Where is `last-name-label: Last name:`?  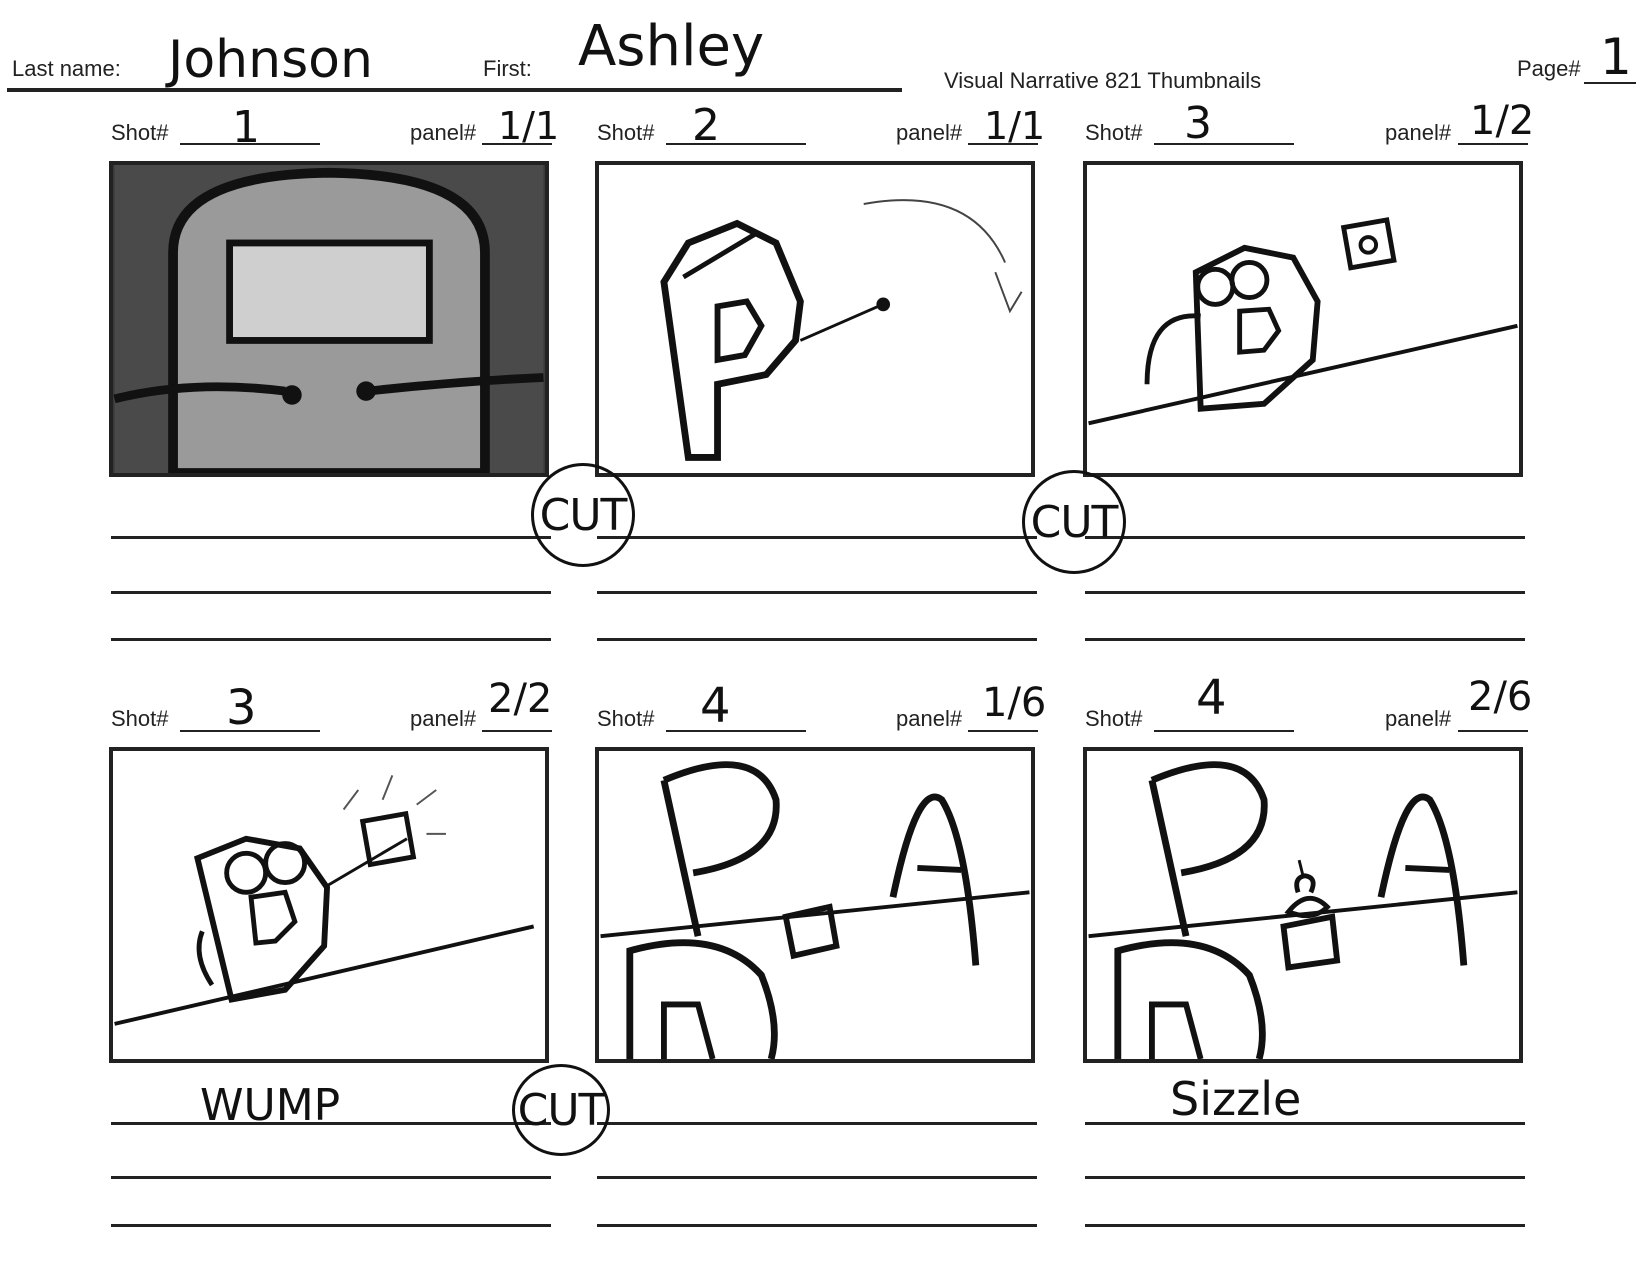 last-name-label: Last name: is located at coordinates (66, 68).